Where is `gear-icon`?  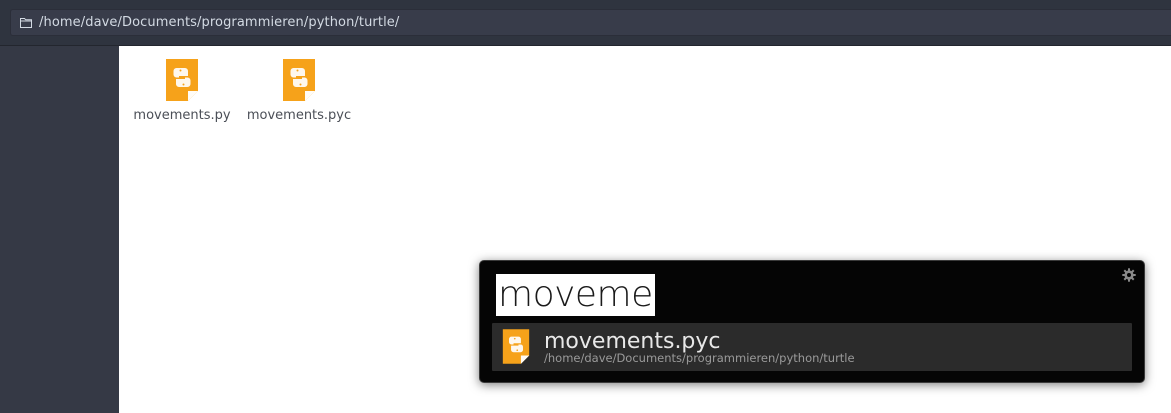
gear-icon is located at coordinates (1129, 275).